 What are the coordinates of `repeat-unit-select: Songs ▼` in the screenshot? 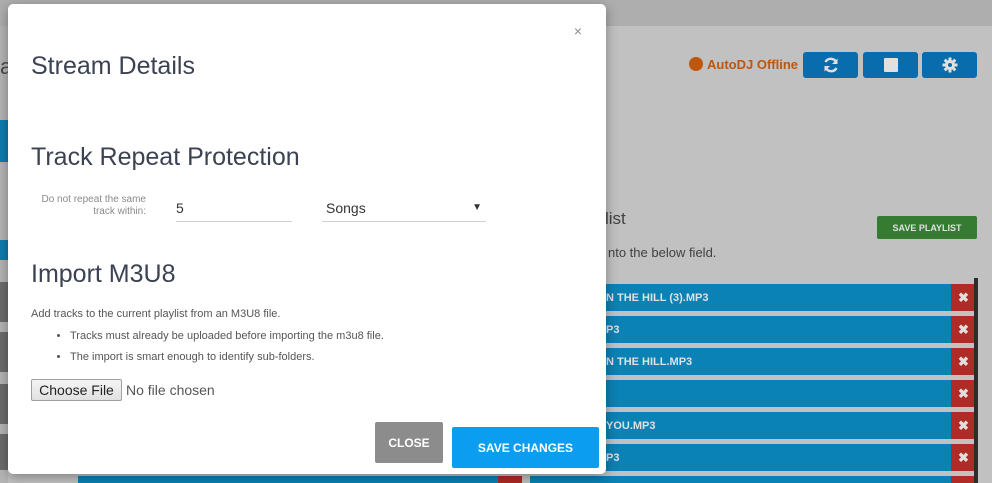 It's located at (404, 208).